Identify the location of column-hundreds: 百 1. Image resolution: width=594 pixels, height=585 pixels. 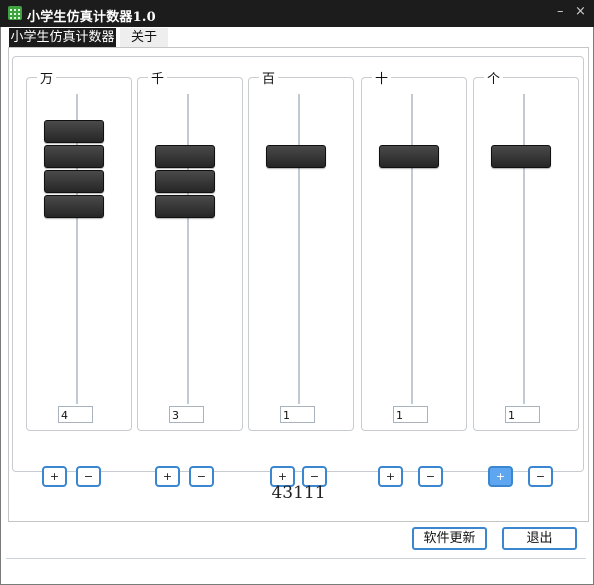
(301, 249).